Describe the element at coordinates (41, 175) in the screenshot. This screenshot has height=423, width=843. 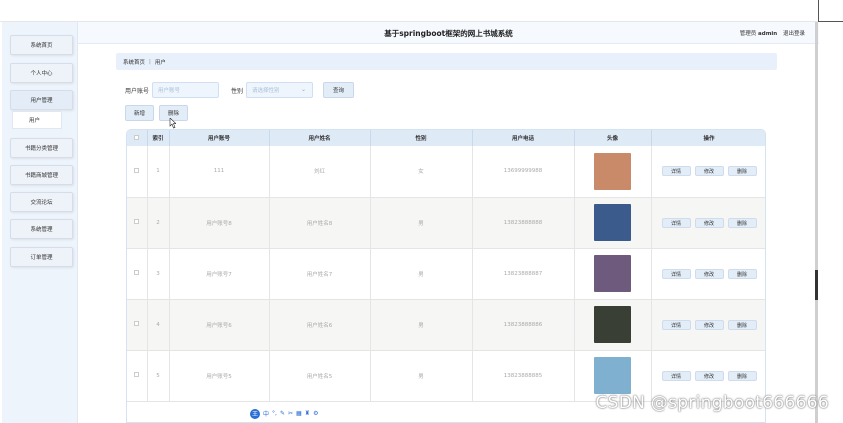
I see `sidebar-item-book-store: 书籍商城管理` at that location.